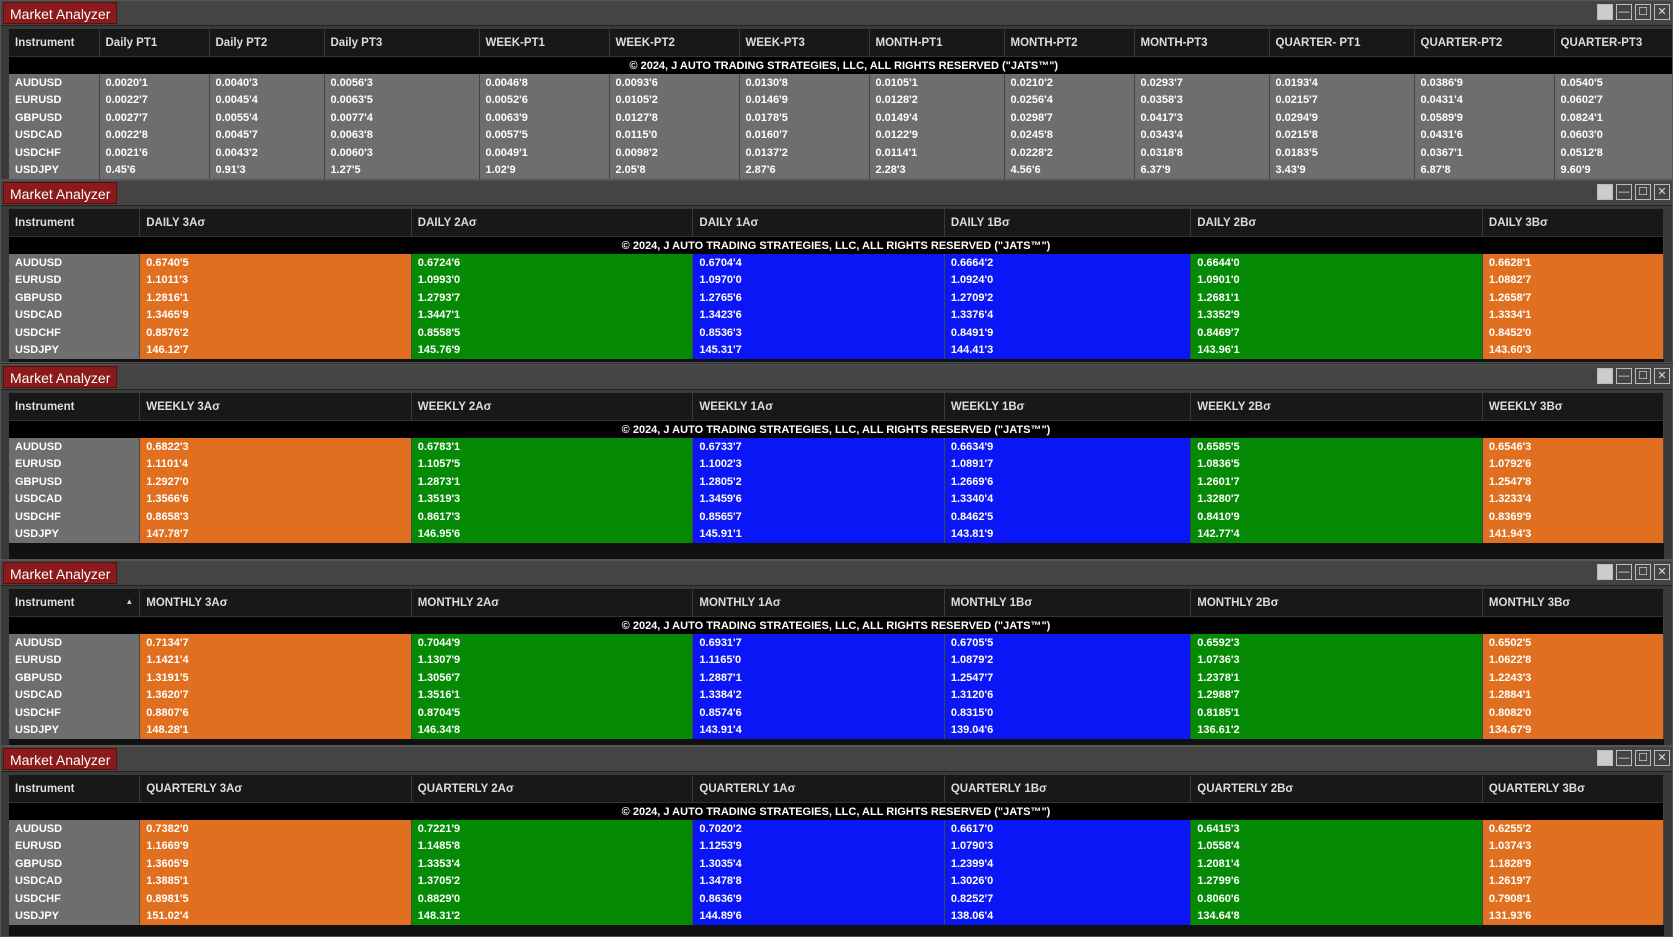 The height and width of the screenshot is (937, 1673). Describe the element at coordinates (552, 223) in the screenshot. I see `column-header: DAILY 2Aσ` at that location.